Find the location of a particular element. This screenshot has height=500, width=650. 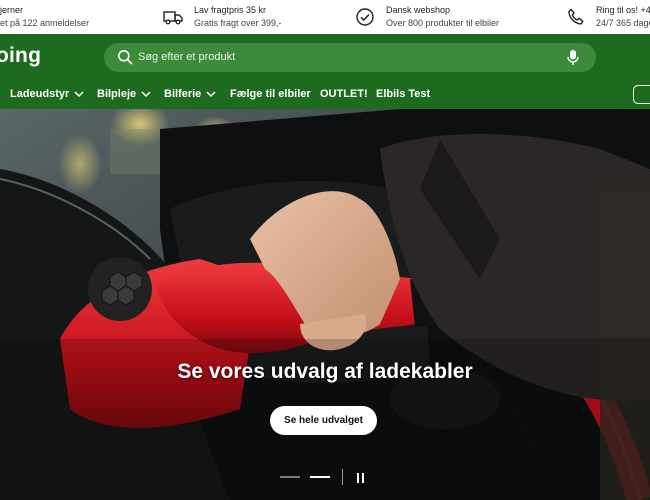

usp-webshop-title: Dansk webshop is located at coordinates (418, 10).